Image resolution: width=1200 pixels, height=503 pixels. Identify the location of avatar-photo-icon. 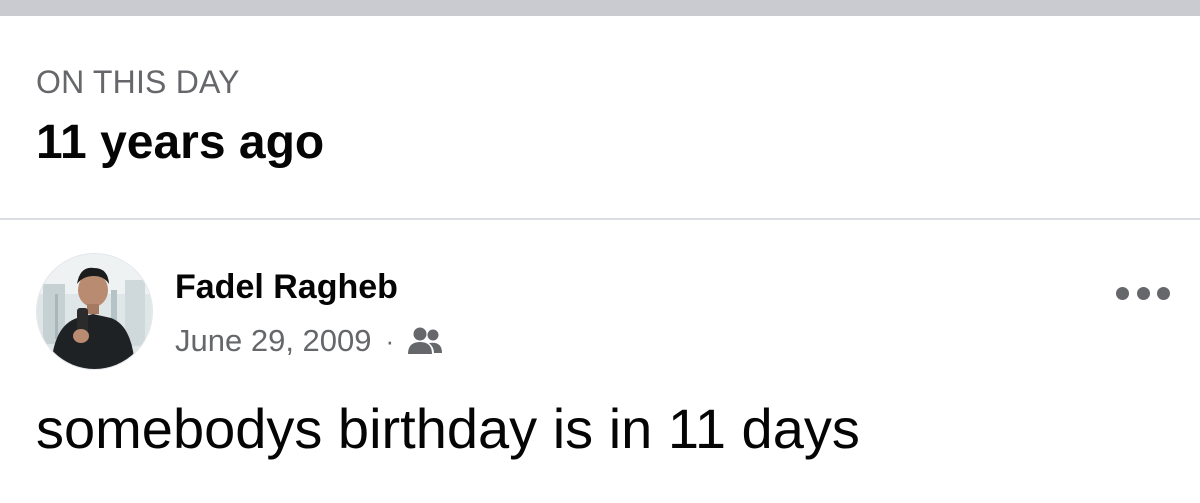
(94, 311).